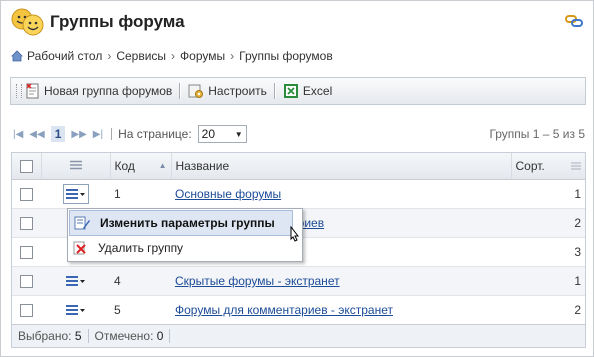  Describe the element at coordinates (228, 194) in the screenshot. I see `group-name-link: Основные форумы` at that location.